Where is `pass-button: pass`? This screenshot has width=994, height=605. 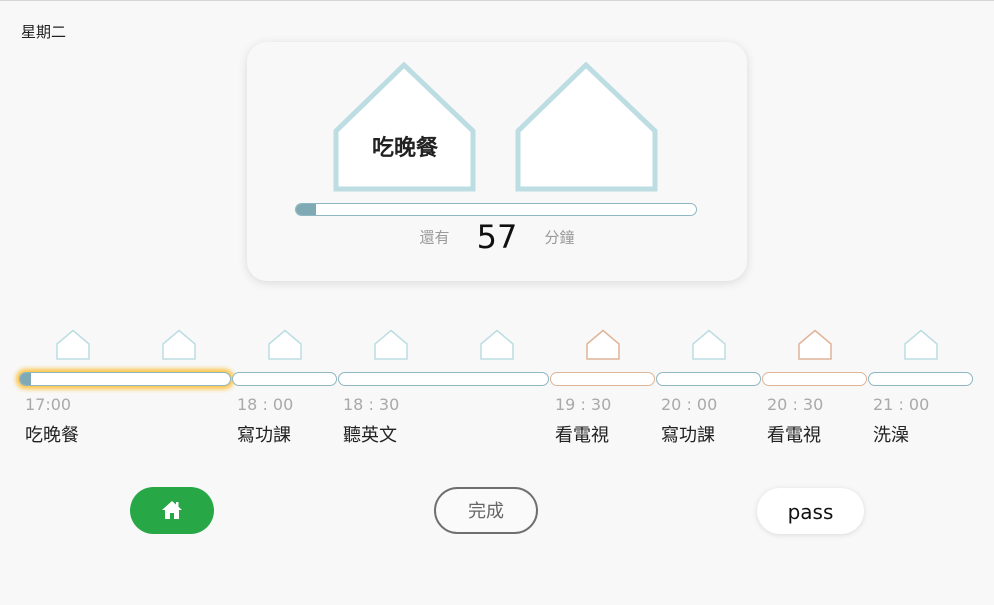 pass-button: pass is located at coordinates (810, 511).